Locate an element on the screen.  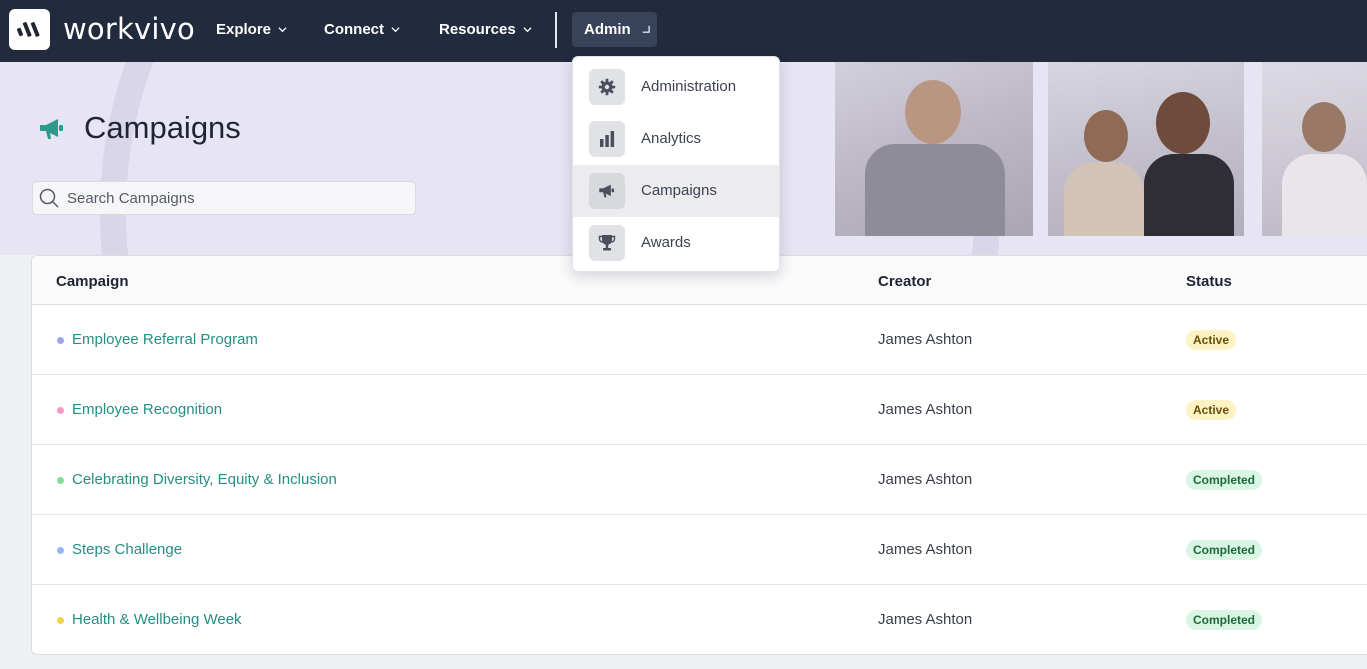
campaign-link: Steps Challenge is located at coordinates (127, 549).